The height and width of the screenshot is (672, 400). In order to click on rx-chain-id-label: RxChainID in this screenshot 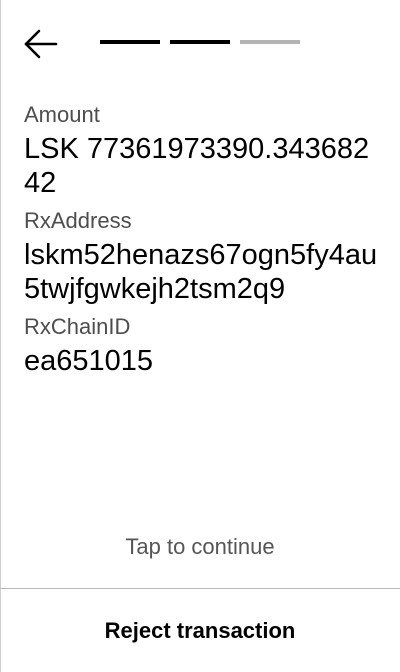, I will do `click(77, 326)`.